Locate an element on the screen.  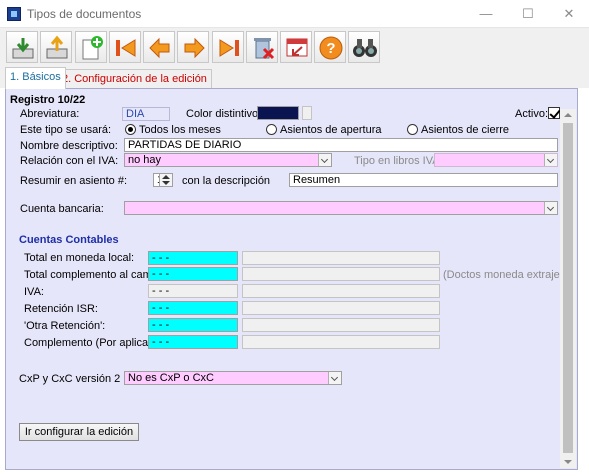
help-icon: ? is located at coordinates (331, 48).